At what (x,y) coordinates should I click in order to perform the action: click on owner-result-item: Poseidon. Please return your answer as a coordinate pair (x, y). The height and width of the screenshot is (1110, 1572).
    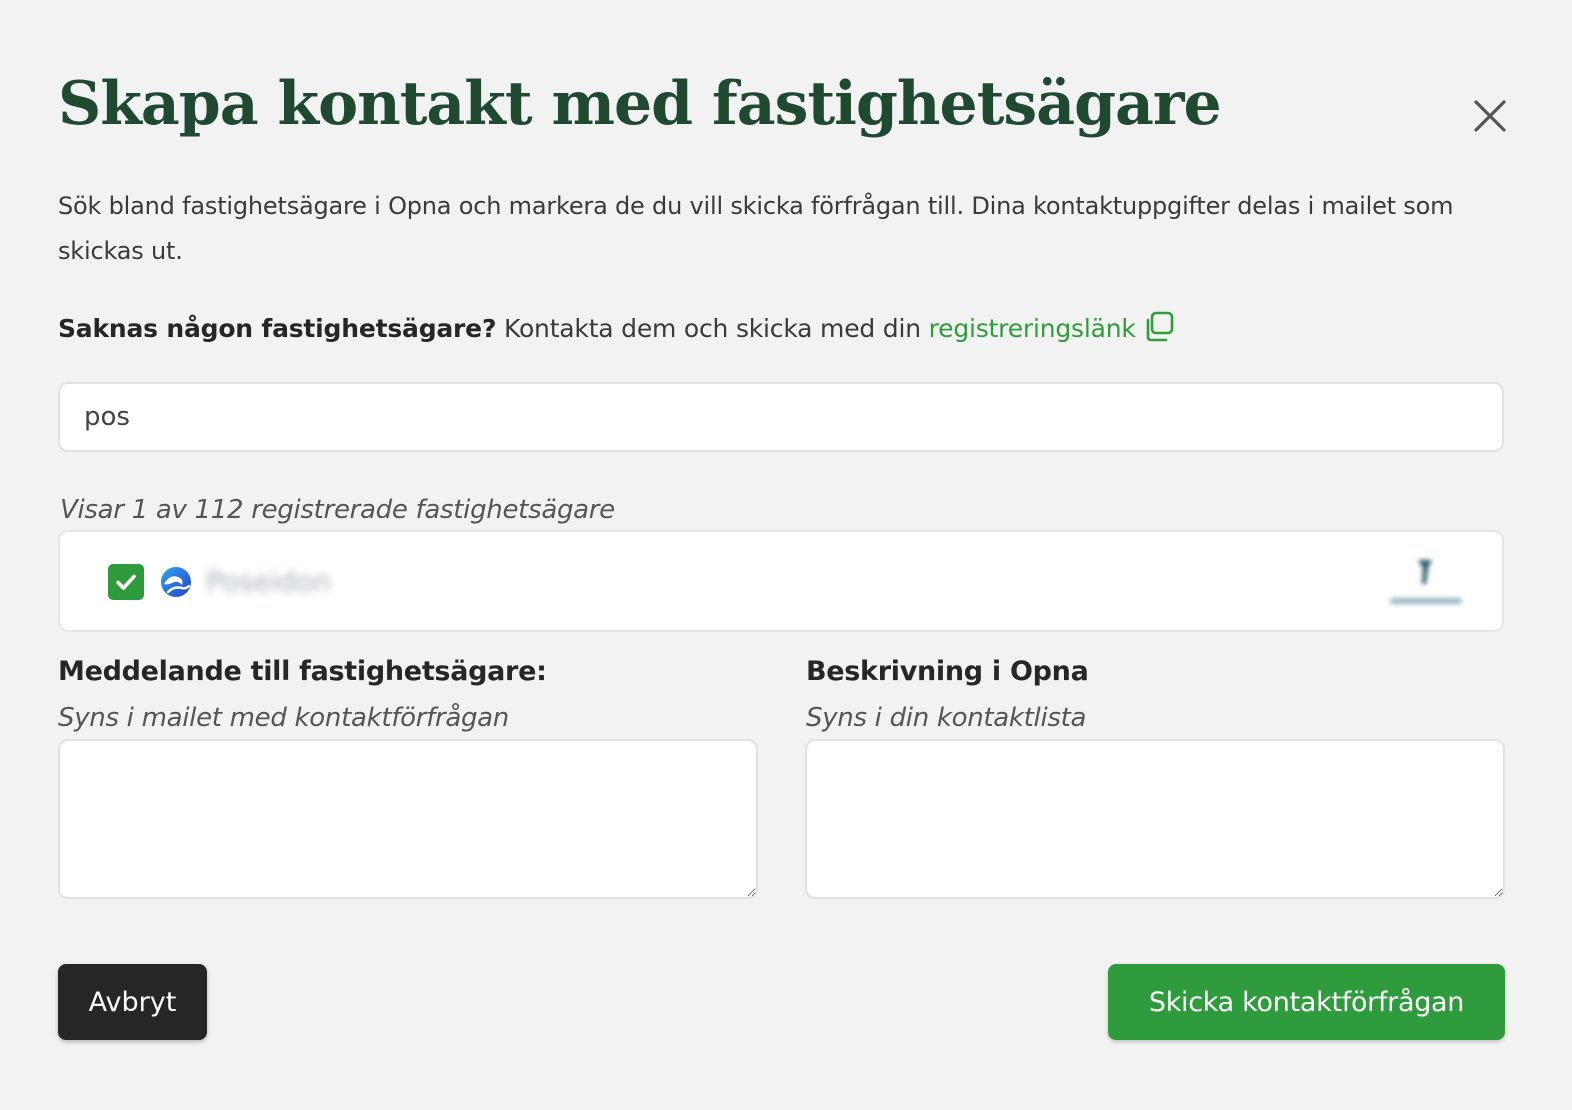
    Looking at the image, I should click on (781, 581).